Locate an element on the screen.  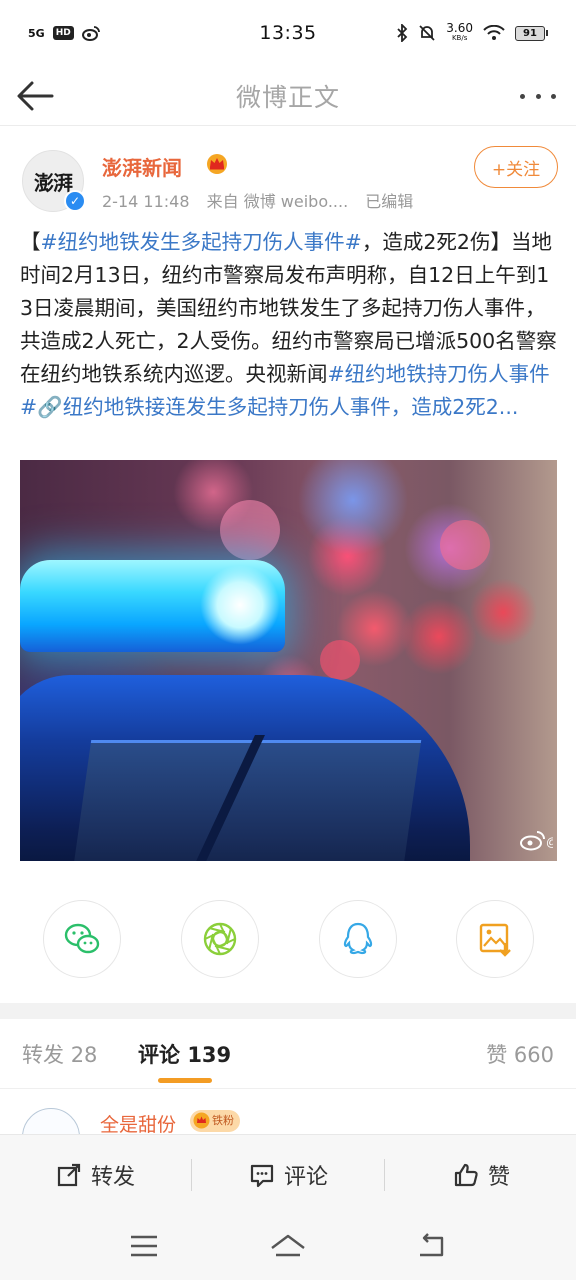
back-arrow-icon is located at coordinates (36, 96).